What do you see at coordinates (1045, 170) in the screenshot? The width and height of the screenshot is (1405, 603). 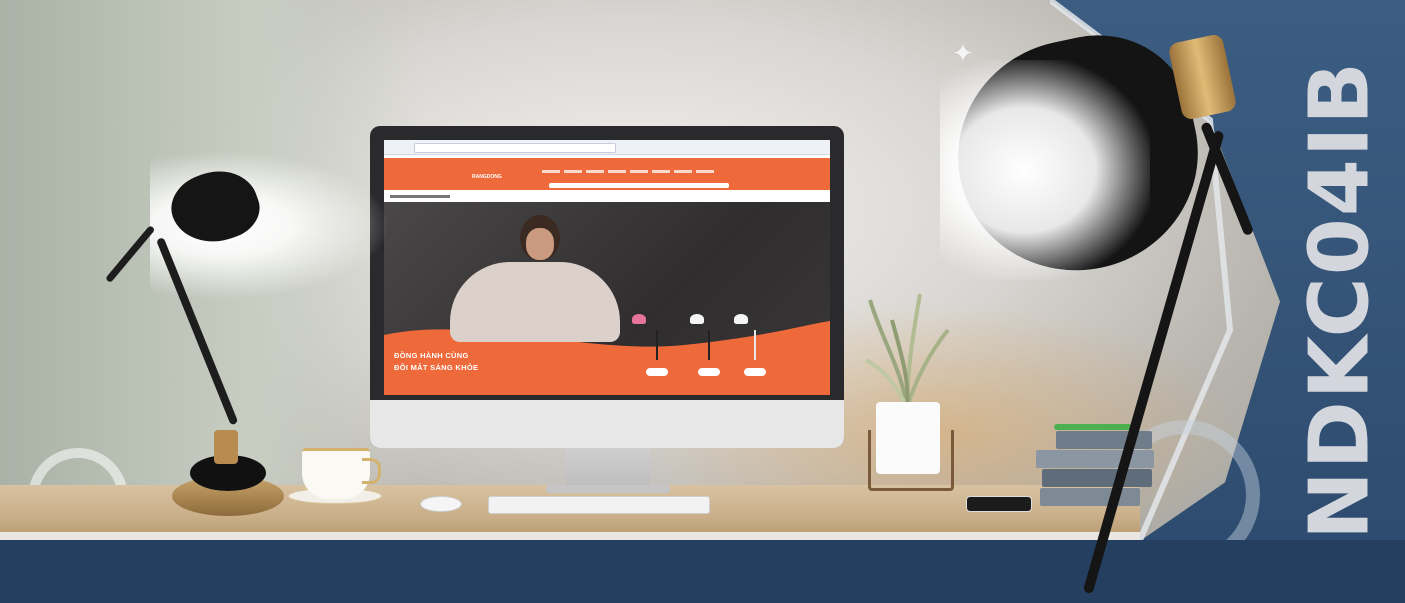 I see `right-lamp-light` at bounding box center [1045, 170].